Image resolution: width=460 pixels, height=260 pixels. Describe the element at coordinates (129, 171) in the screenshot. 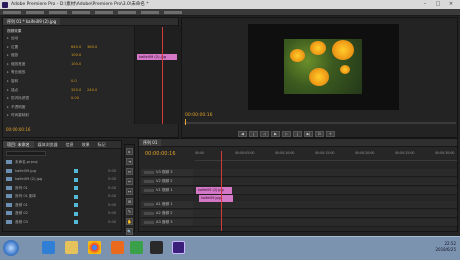

I see `tool-button: ⇔` at that location.